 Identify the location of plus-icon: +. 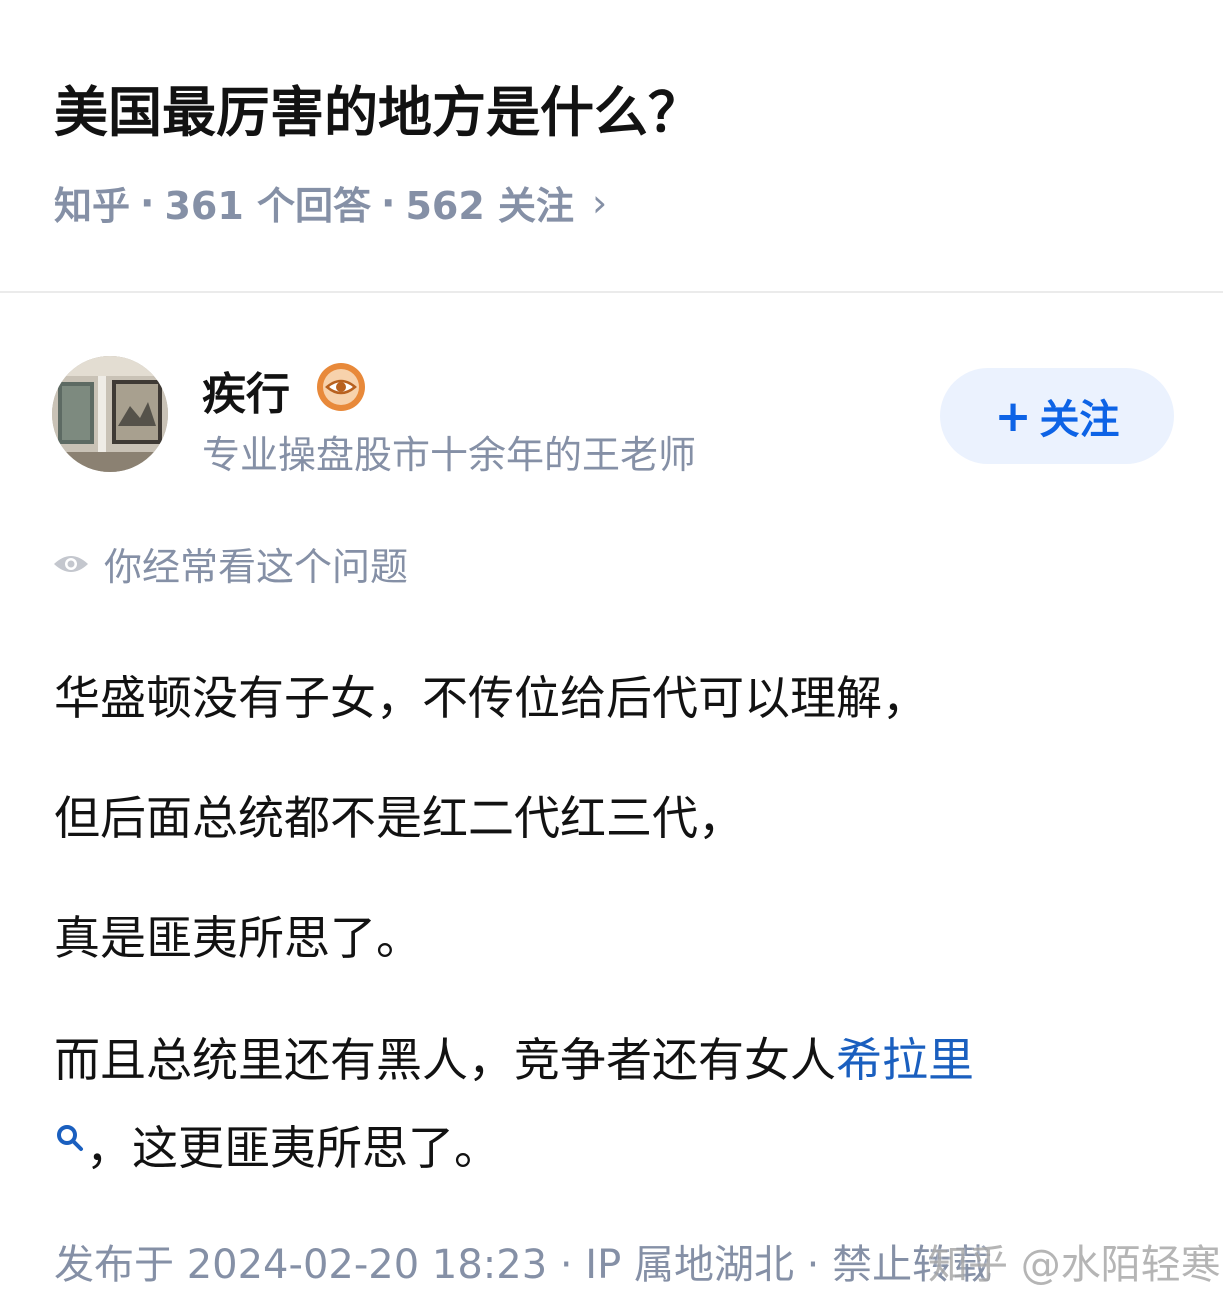
(1013, 416).